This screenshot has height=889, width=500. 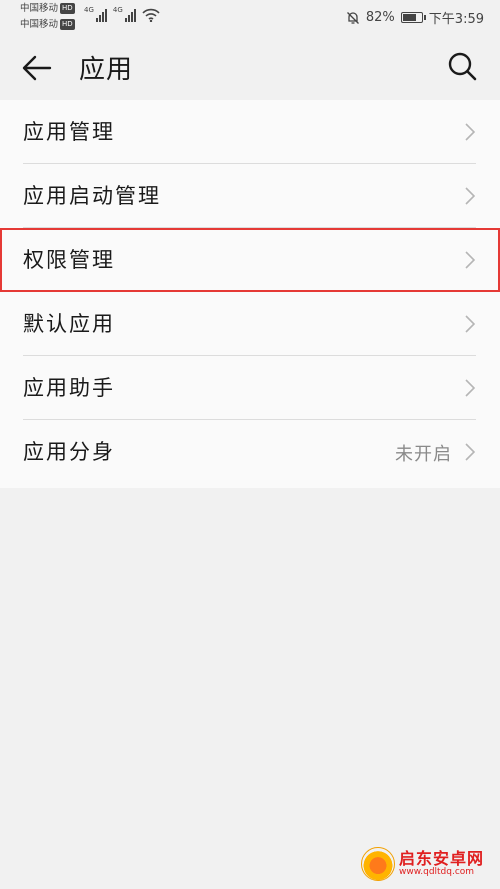 I want to click on carrier-2: 中国移动 HD, so click(x=47, y=24).